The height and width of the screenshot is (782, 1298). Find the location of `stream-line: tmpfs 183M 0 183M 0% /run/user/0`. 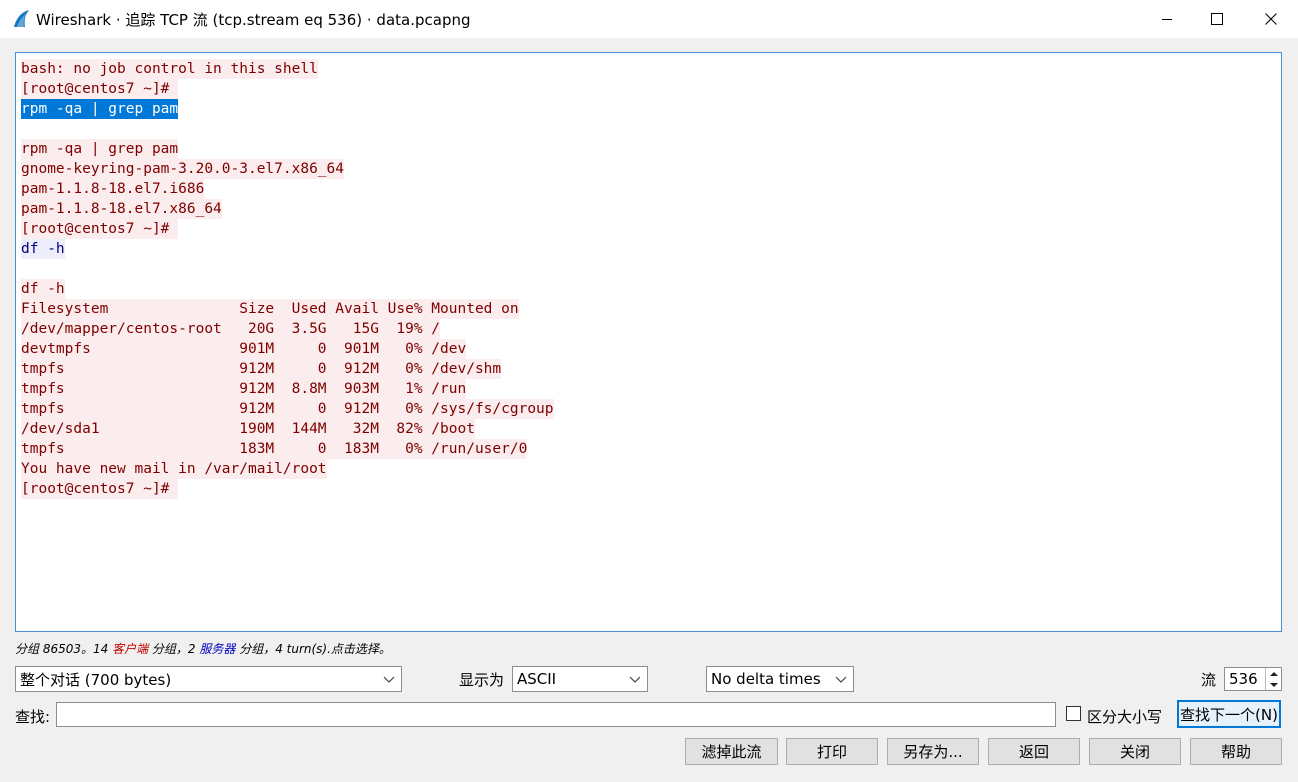

stream-line: tmpfs 183M 0 183M 0% /run/user/0 is located at coordinates (287, 449).